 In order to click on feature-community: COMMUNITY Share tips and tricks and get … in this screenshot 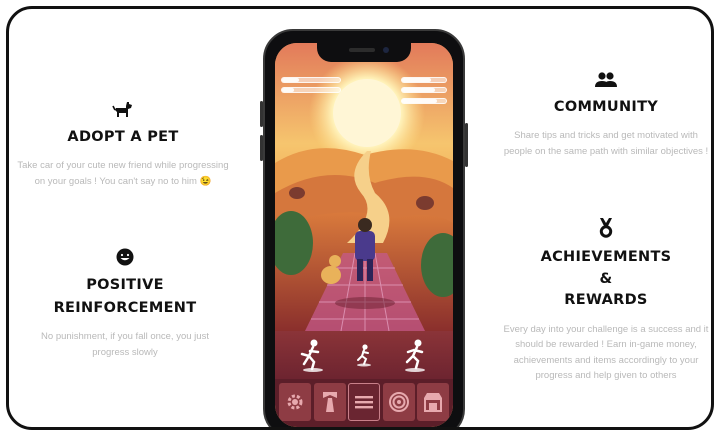, I will do `click(606, 115)`.